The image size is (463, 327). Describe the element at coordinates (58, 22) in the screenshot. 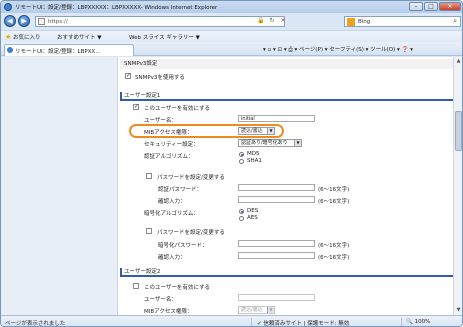

I see `url-text: https://` at that location.